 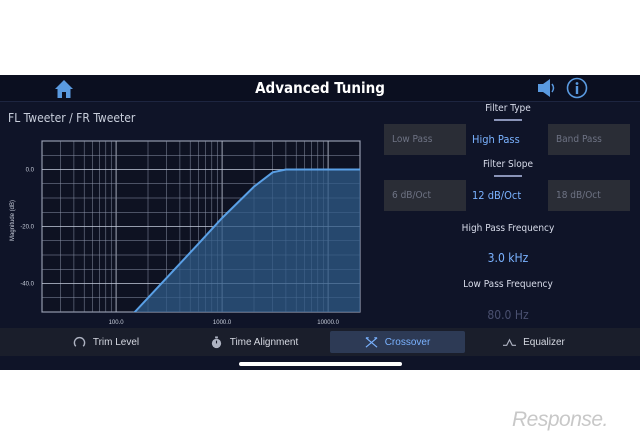 What do you see at coordinates (577, 88) in the screenshot?
I see `info-icon` at bounding box center [577, 88].